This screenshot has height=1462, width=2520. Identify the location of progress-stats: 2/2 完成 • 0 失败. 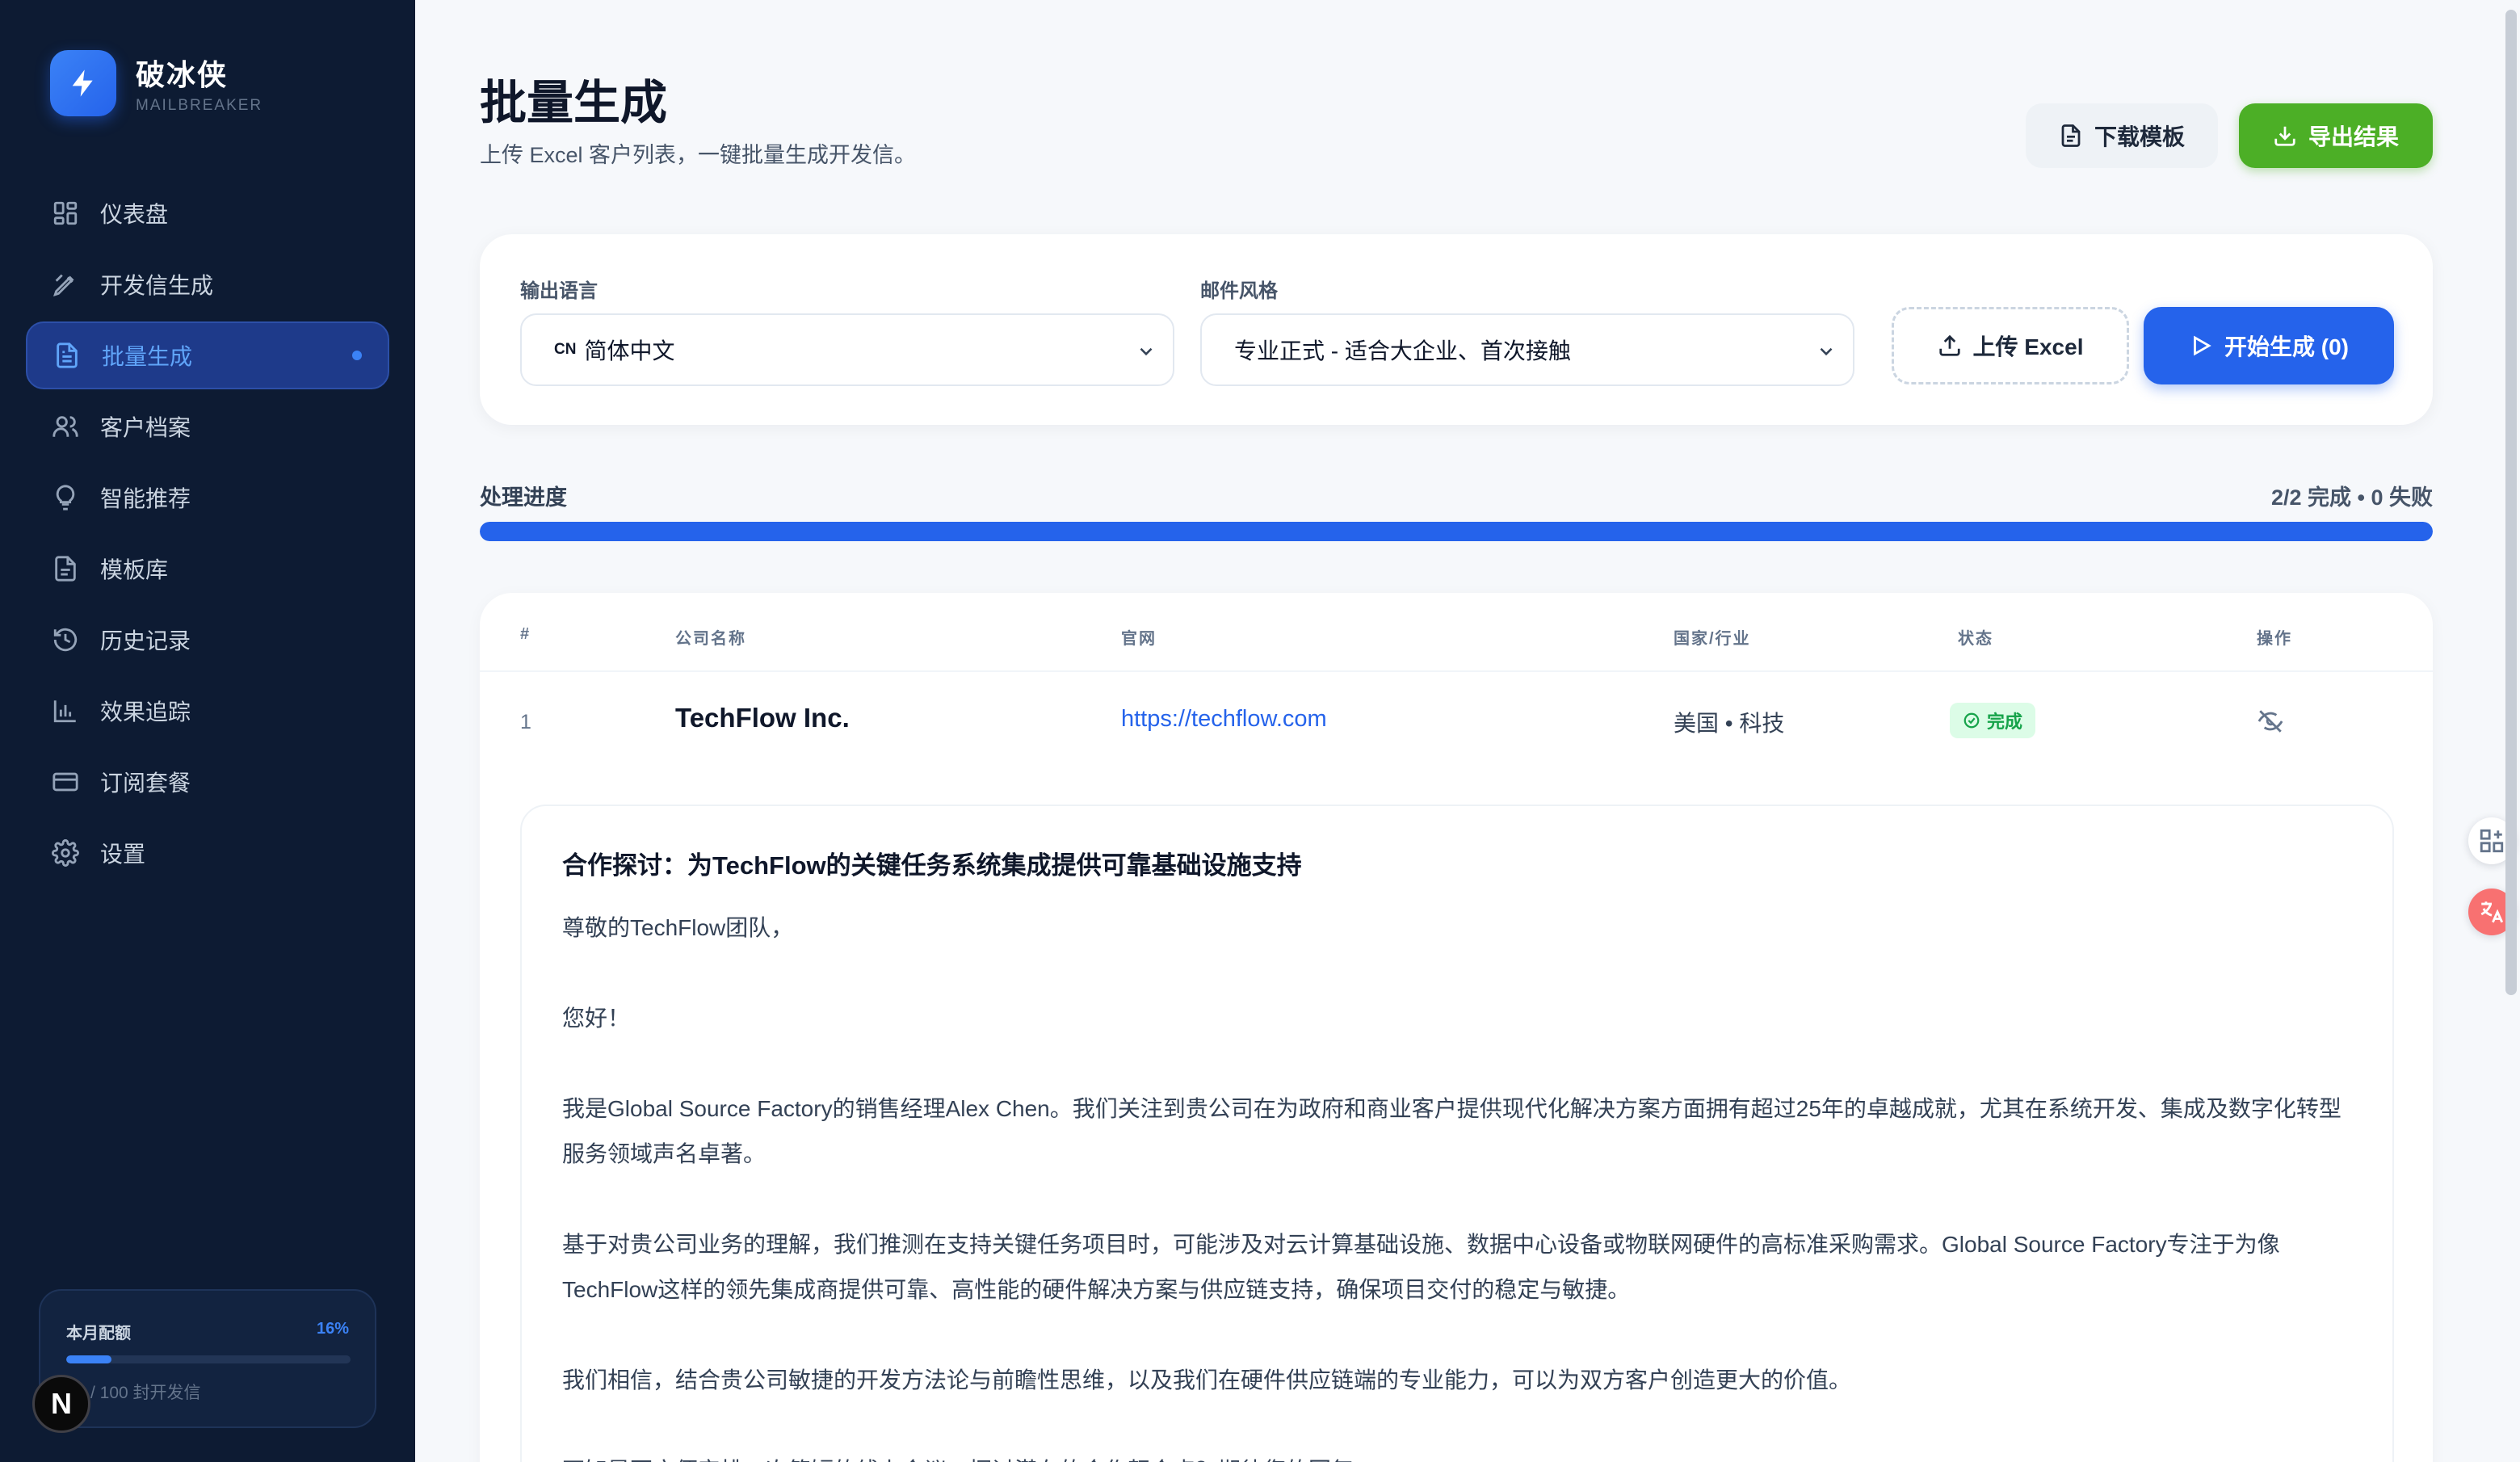
(2351, 497).